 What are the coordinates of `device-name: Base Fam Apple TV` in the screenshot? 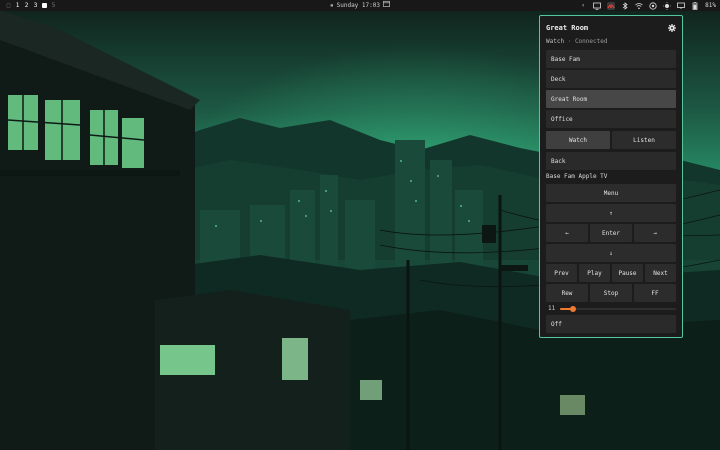 It's located at (577, 176).